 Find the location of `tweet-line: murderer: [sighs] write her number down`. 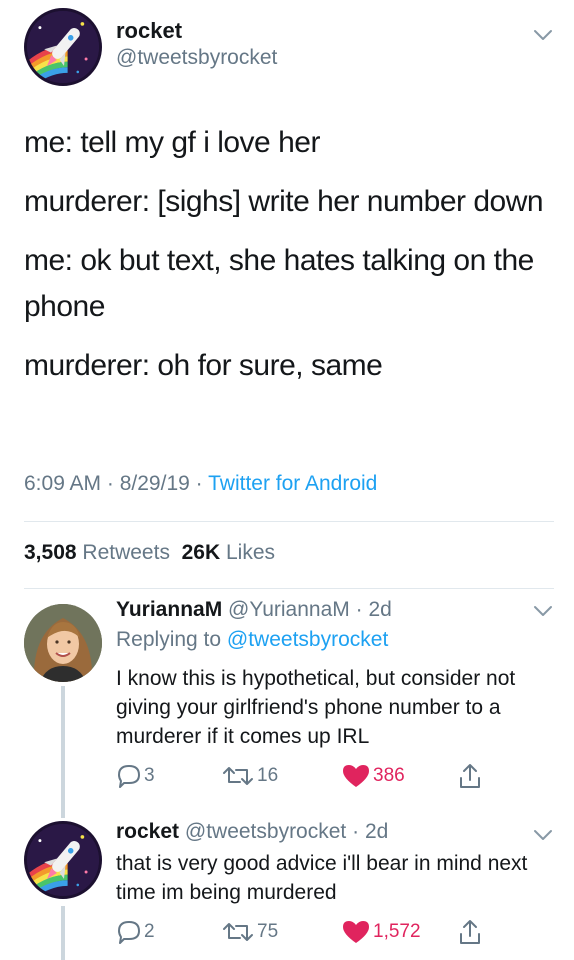

tweet-line: murderer: [sighs] write her number down is located at coordinates (284, 201).